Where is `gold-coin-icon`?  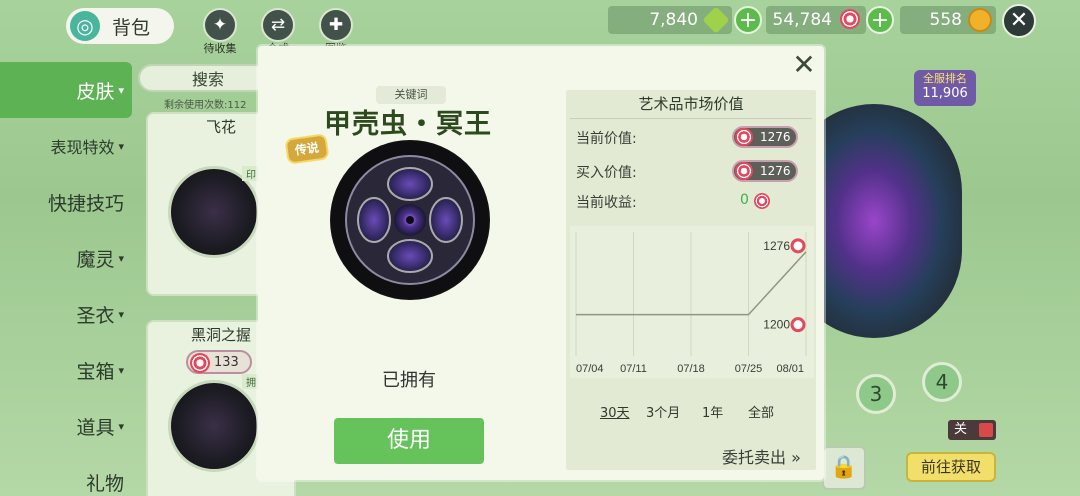 gold-coin-icon is located at coordinates (980, 20).